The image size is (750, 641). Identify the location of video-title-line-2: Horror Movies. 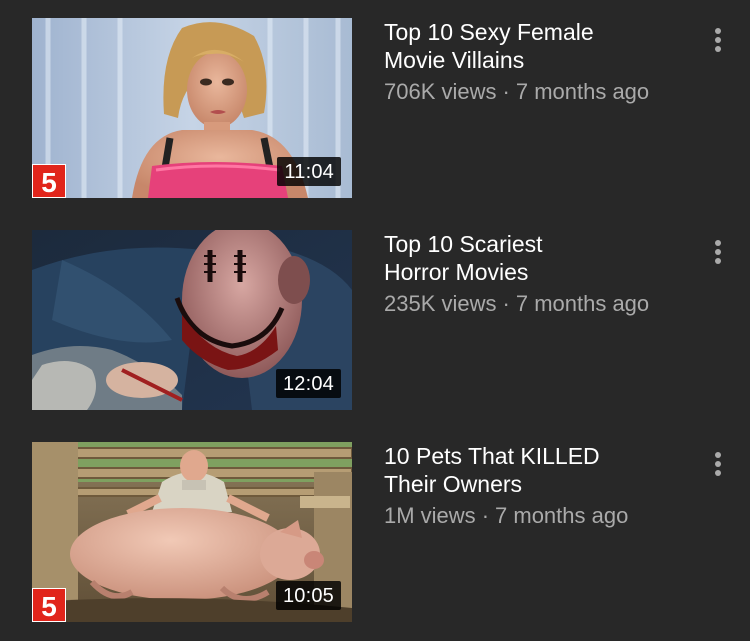
(534, 272).